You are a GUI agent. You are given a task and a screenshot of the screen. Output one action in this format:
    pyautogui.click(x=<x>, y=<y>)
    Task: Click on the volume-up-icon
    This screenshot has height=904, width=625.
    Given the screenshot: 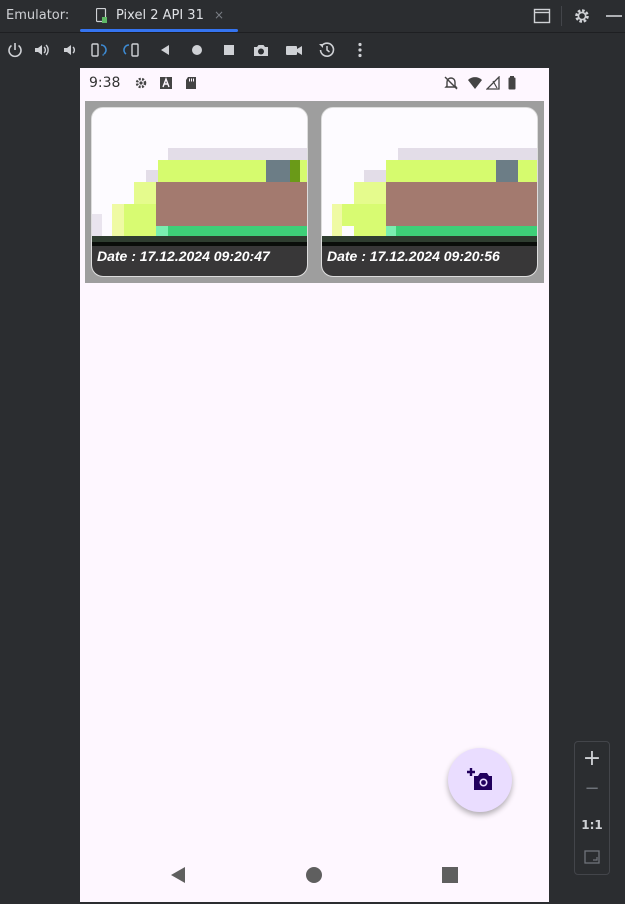 What is the action you would take?
    pyautogui.click(x=42, y=50)
    